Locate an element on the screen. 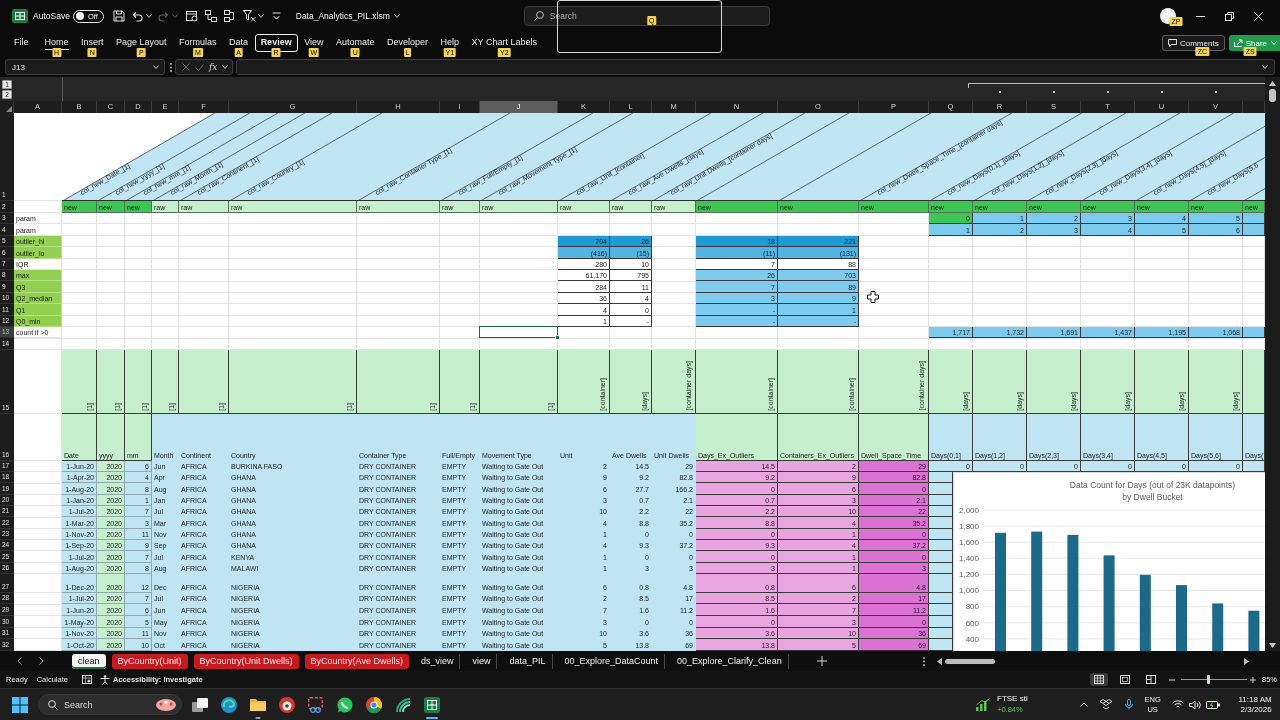 The height and width of the screenshot is (720, 1280). axis-tick-label: 1,200 is located at coordinates (968, 575).